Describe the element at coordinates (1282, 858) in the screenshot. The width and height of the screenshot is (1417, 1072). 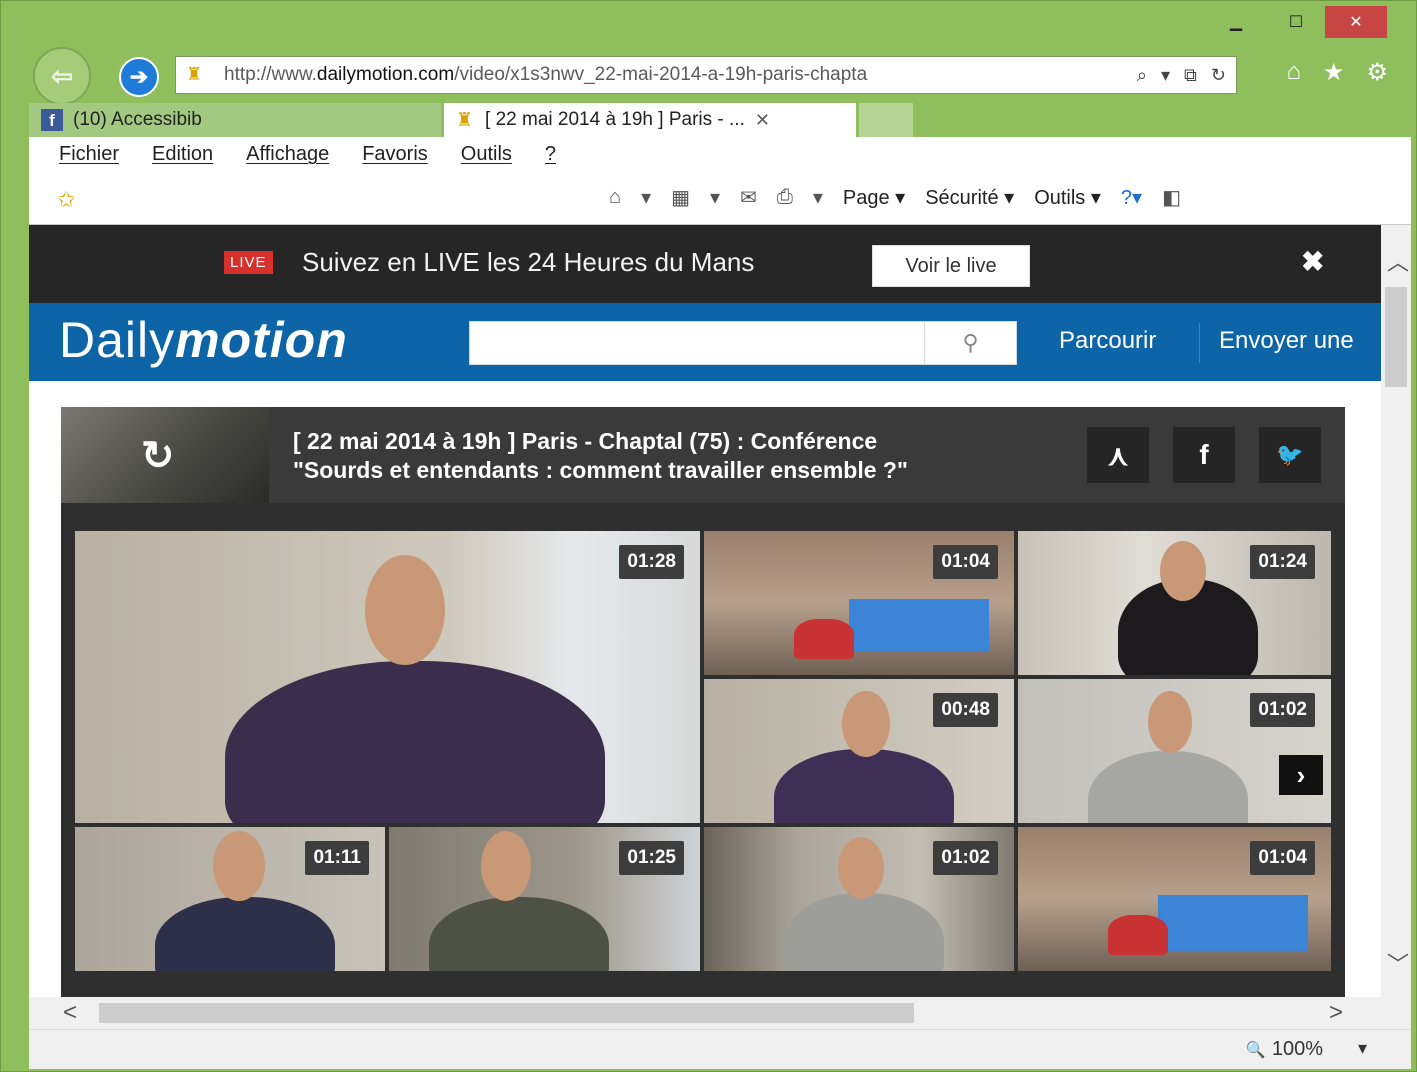
I see `video-duration: 01:04` at that location.